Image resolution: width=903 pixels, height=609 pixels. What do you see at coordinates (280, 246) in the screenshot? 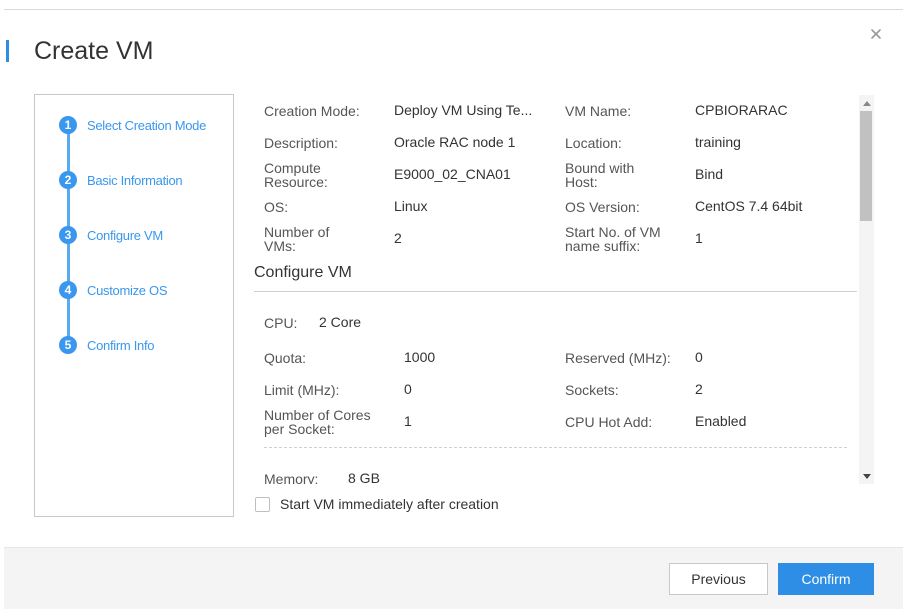
I see `number-of-vms-label-line2: VMs:` at bounding box center [280, 246].